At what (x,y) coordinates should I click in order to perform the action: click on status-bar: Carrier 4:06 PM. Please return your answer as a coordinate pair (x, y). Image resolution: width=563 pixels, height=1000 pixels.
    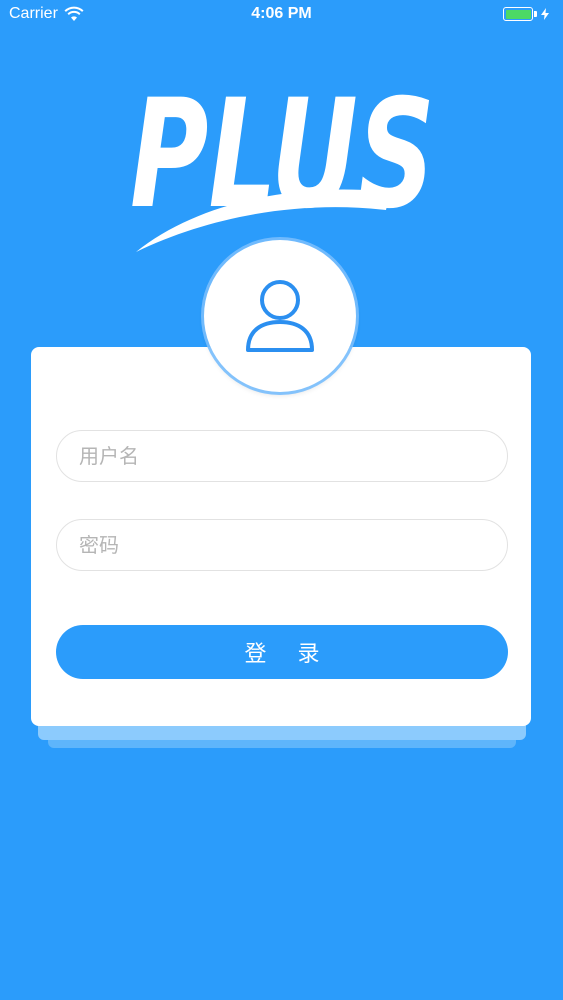
    Looking at the image, I should click on (281, 15).